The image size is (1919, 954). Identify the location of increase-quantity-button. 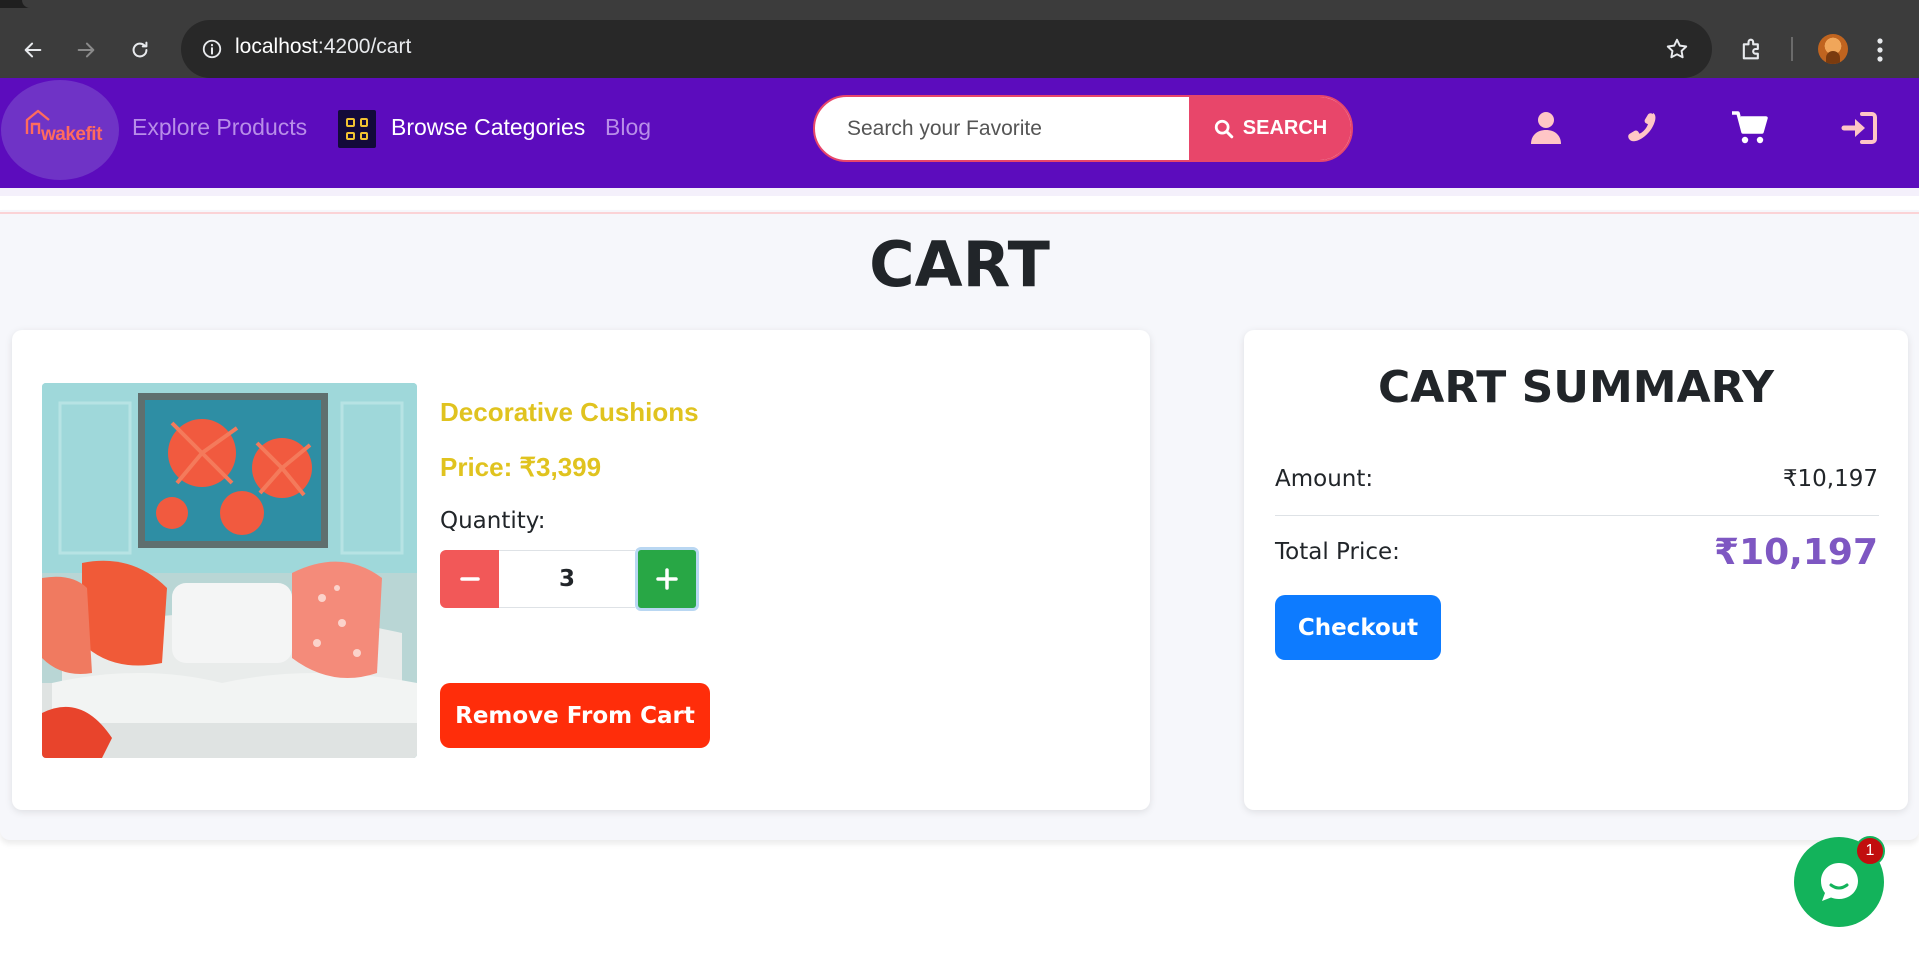
(667, 579).